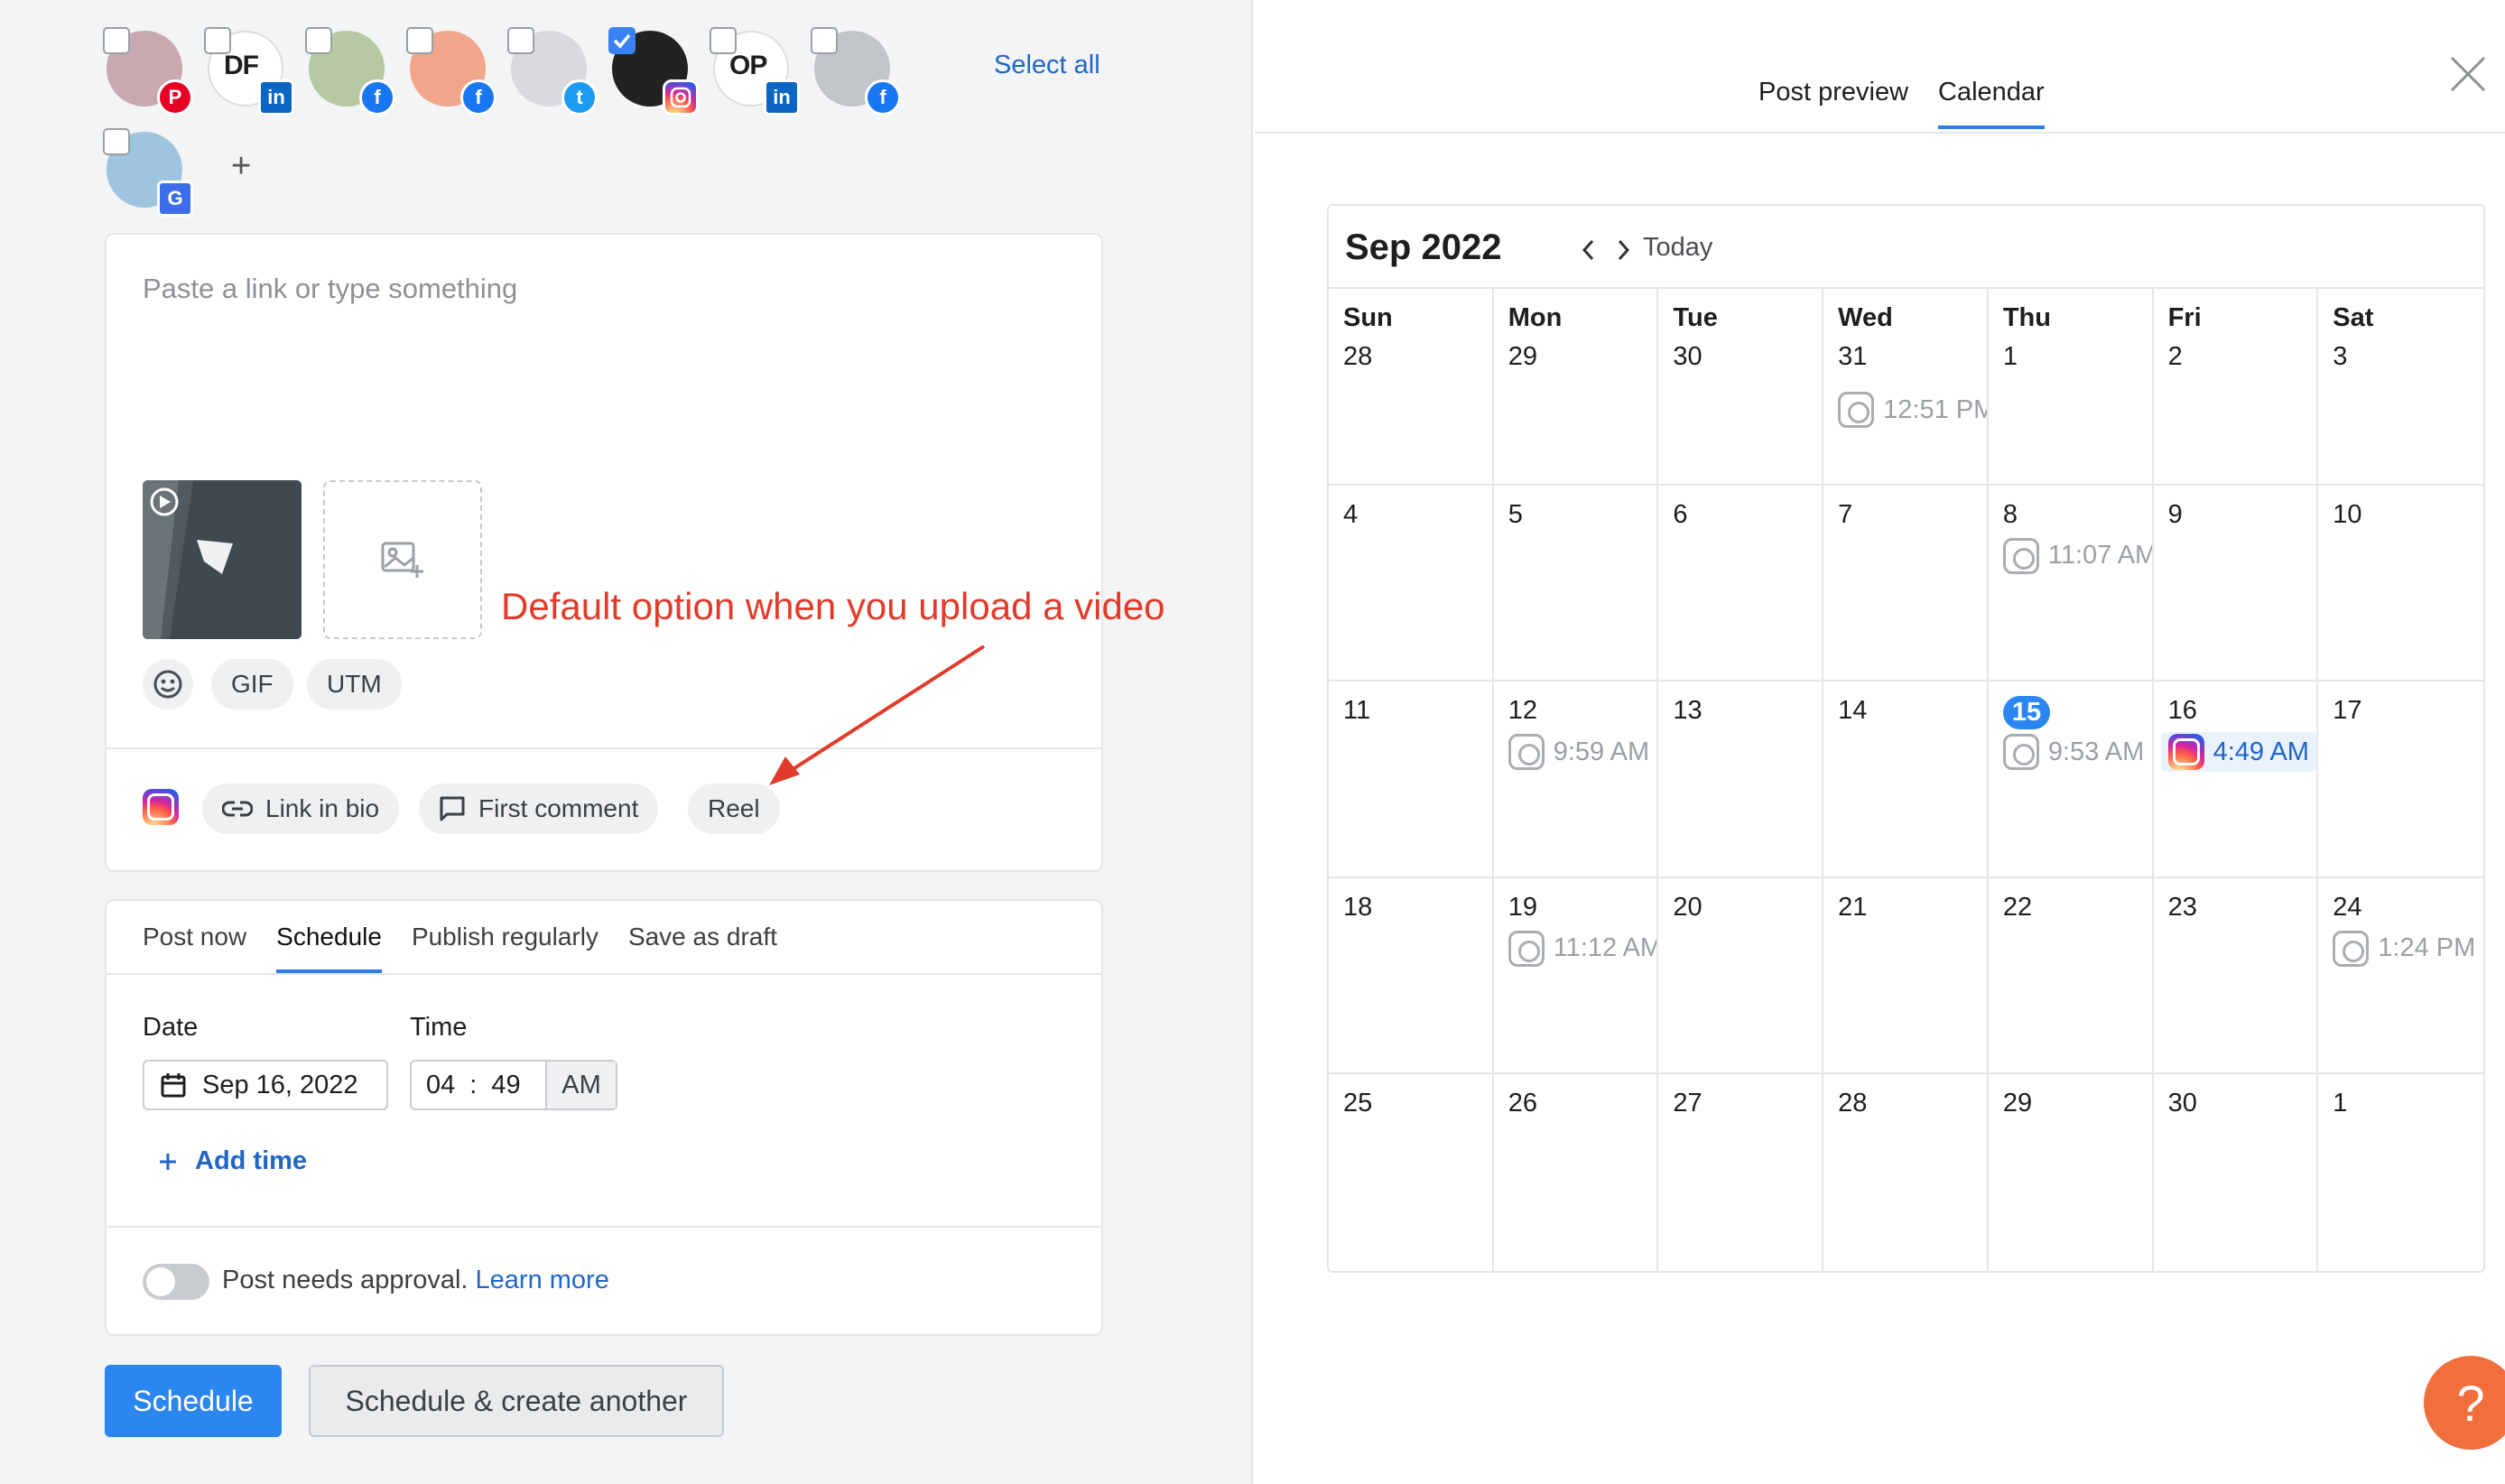  Describe the element at coordinates (1906, 584) in the screenshot. I see `calendar-day: 7` at that location.